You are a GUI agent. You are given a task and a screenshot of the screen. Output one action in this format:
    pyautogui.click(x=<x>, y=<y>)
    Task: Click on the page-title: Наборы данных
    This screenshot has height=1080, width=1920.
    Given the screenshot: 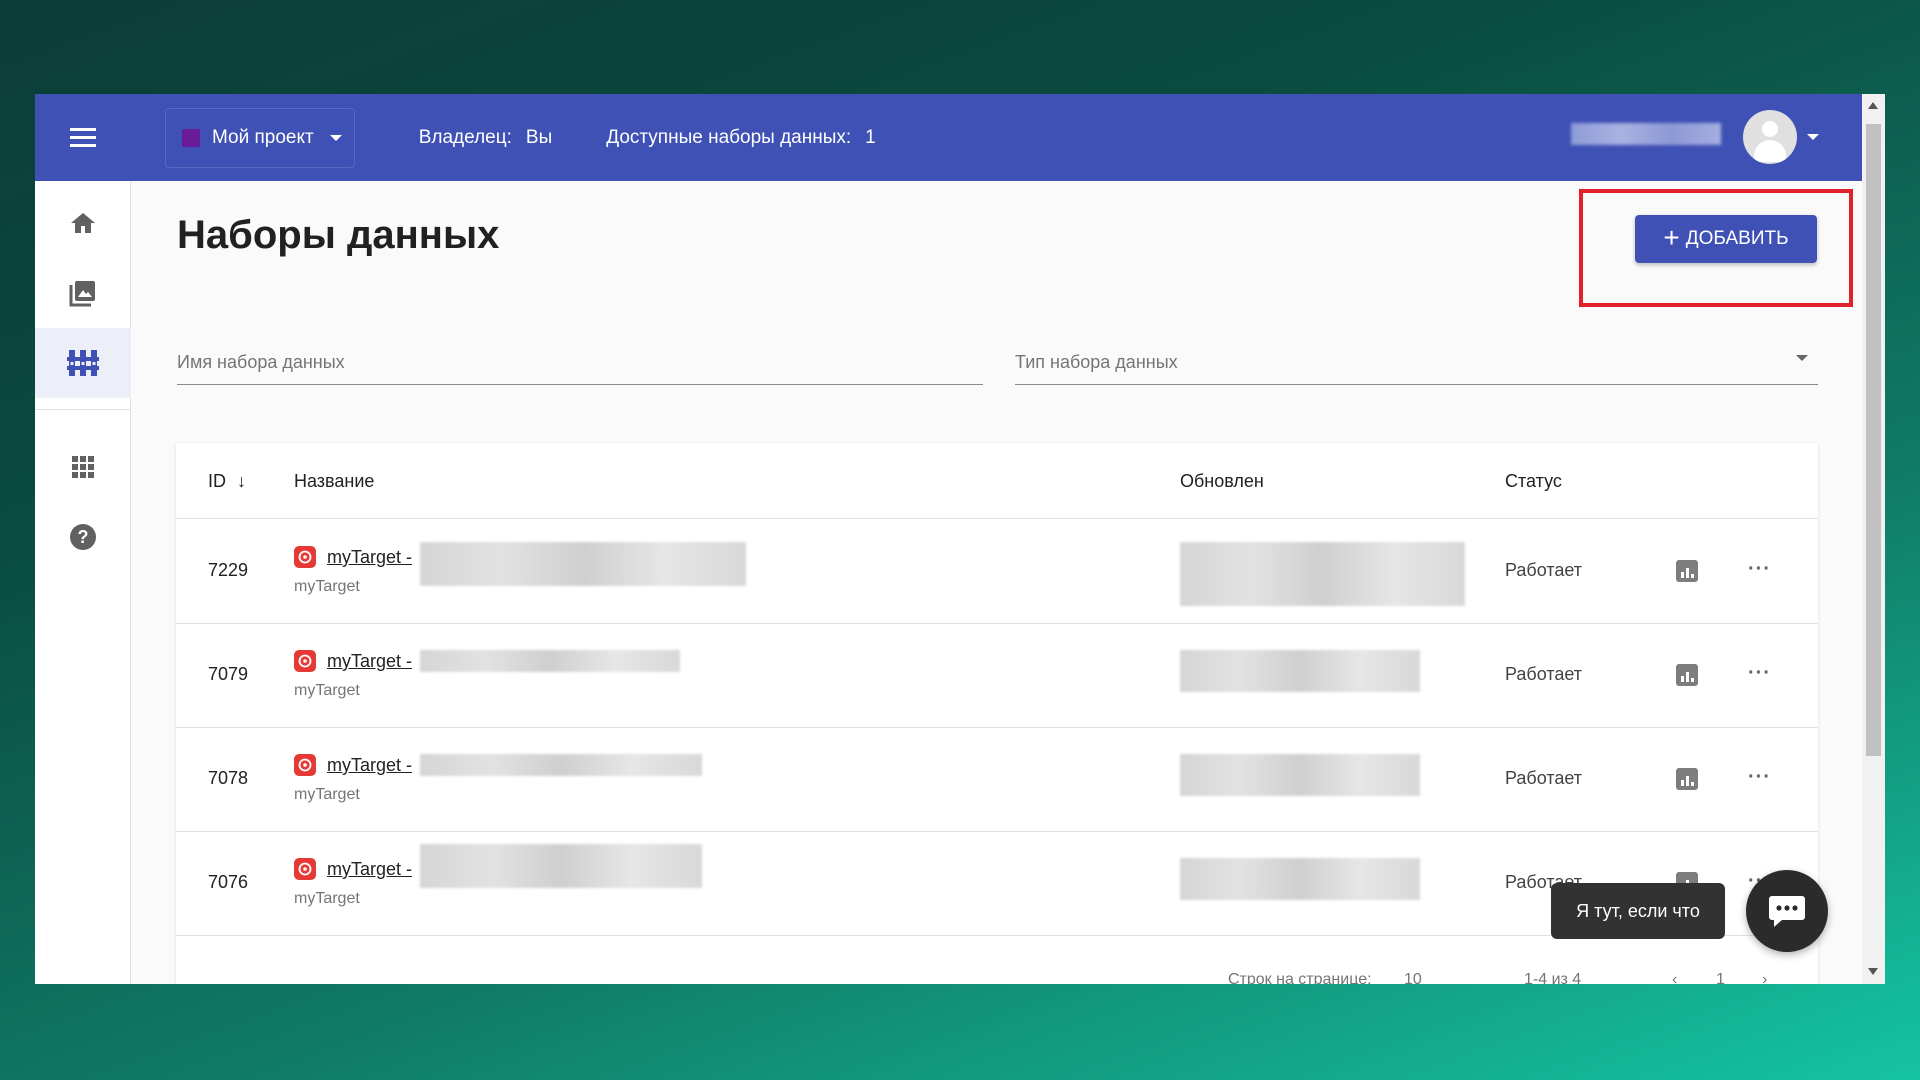 What is the action you would take?
    pyautogui.click(x=338, y=235)
    